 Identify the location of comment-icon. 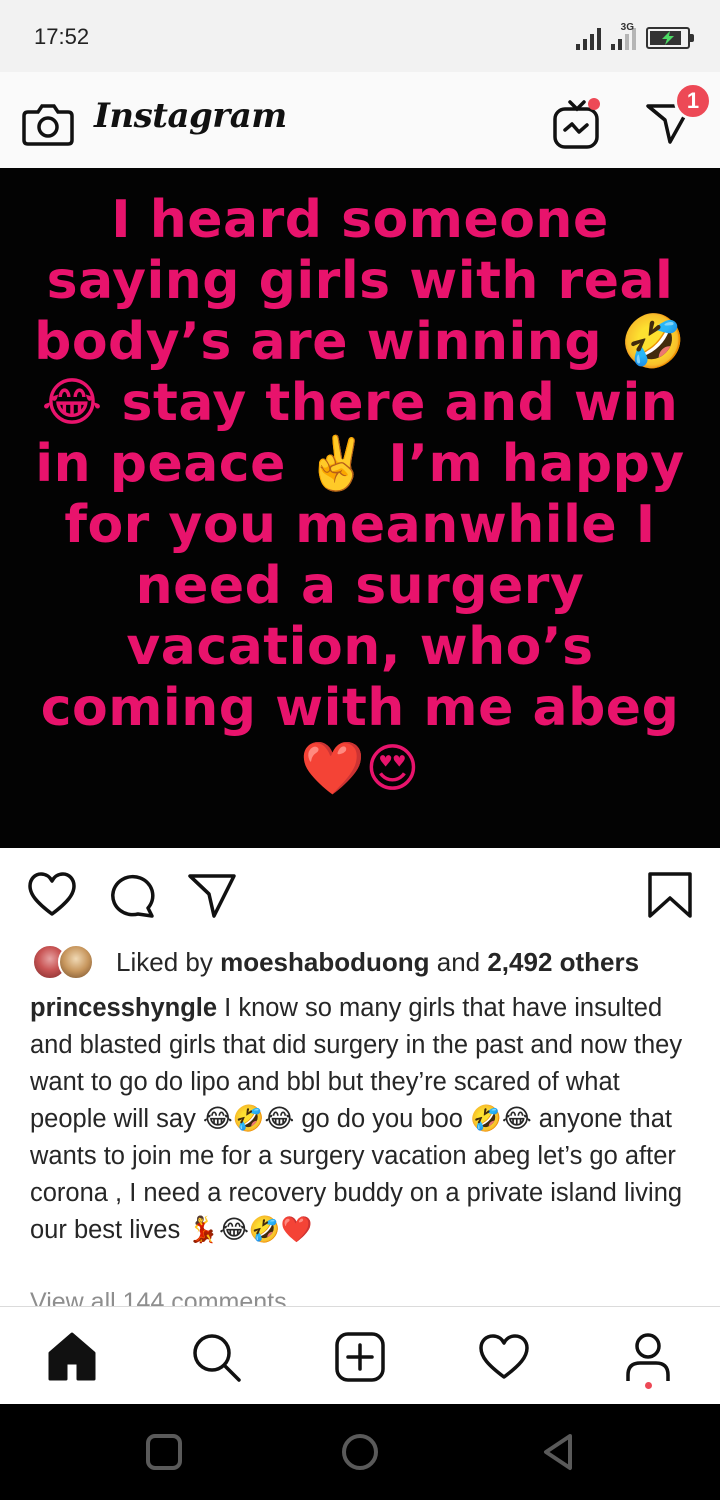
(133, 896).